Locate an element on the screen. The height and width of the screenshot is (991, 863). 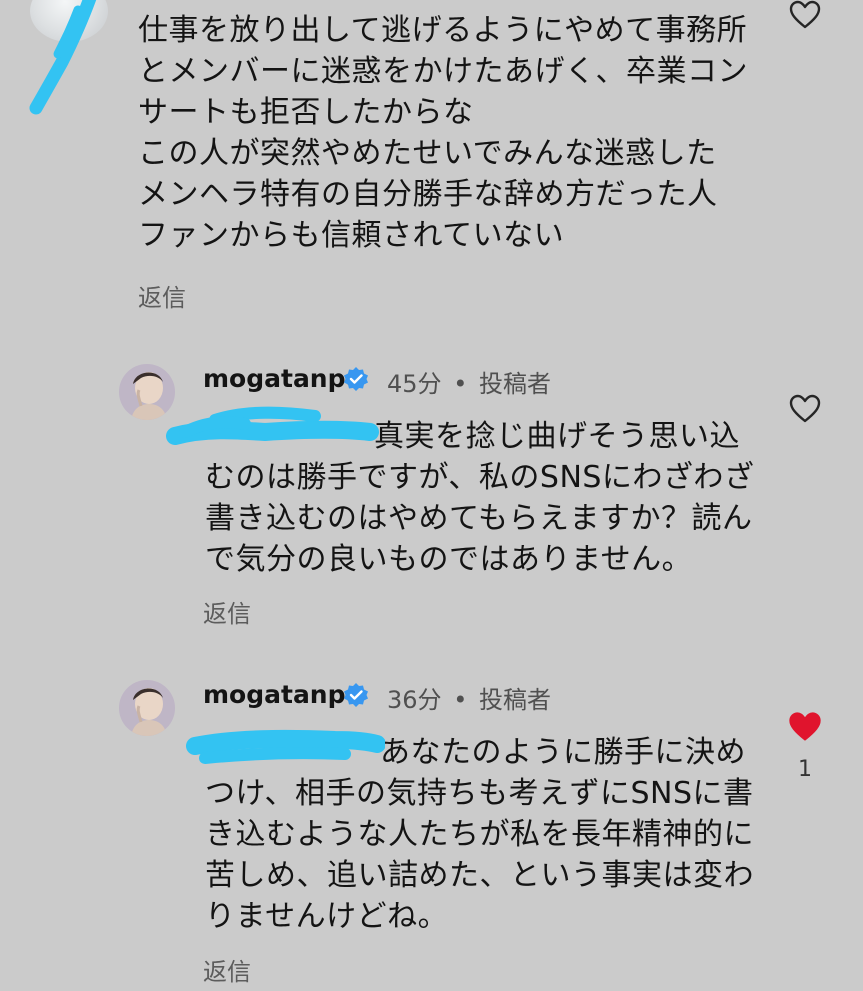
like-count: 1 is located at coordinates (805, 769).